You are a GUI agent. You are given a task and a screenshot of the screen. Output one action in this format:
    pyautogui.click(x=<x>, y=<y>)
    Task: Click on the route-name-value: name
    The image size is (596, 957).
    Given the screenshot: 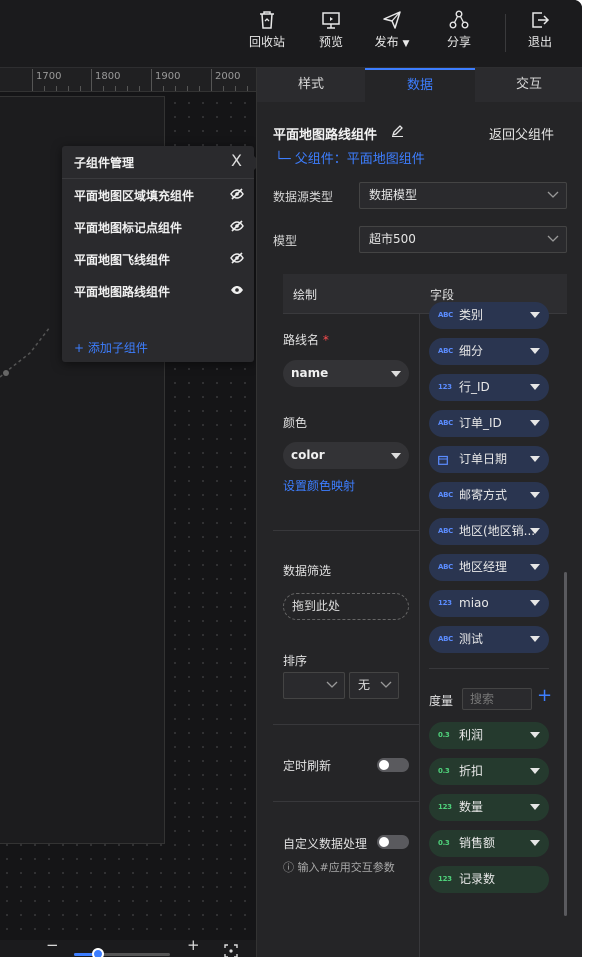 What is the action you would take?
    pyautogui.click(x=310, y=373)
    